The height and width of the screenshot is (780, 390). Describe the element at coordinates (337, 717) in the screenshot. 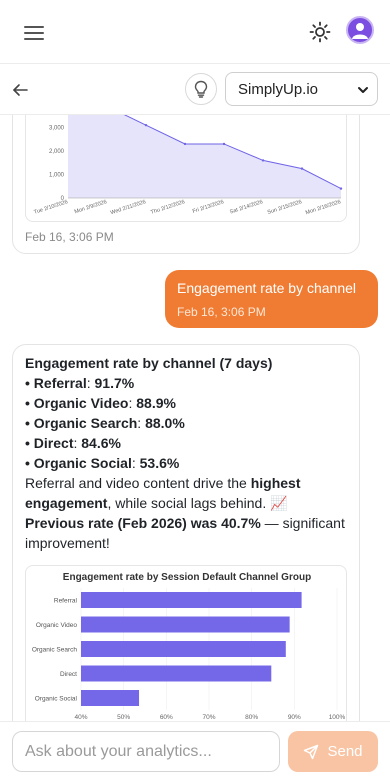

I see `x-tick-label: 100%` at that location.